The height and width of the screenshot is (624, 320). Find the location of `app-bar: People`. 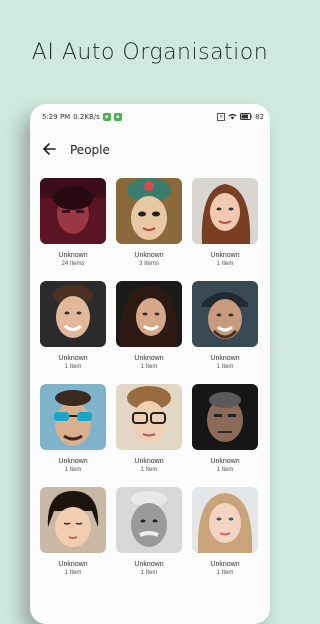

app-bar: People is located at coordinates (150, 150).